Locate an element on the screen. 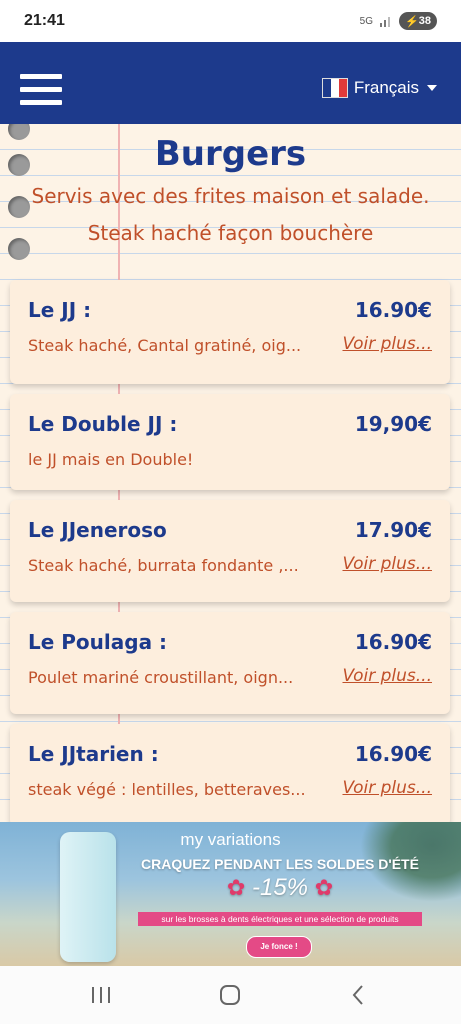  caret-down-icon is located at coordinates (432, 88).